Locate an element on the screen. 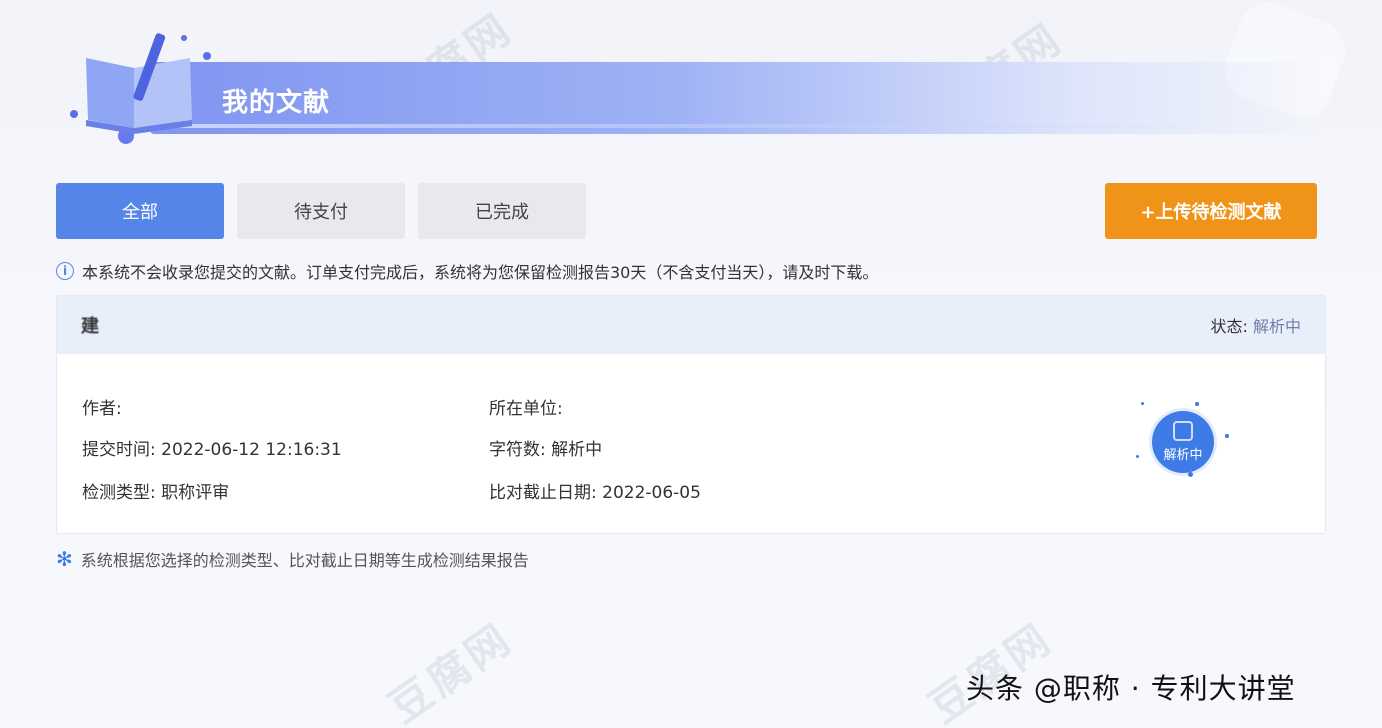  upload-document-button: +上传待检测文献 is located at coordinates (1211, 211).